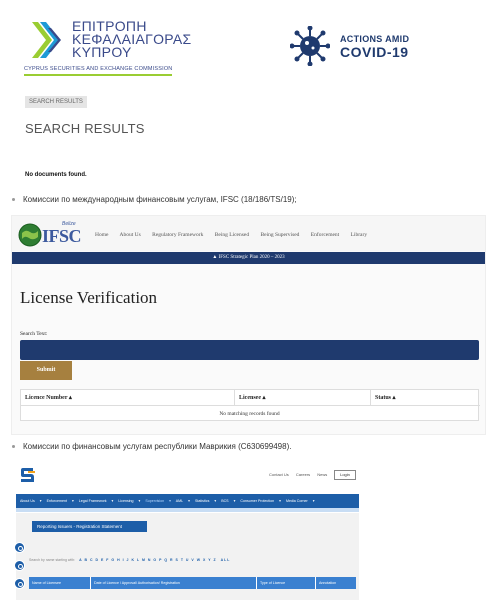 The height and width of the screenshot is (600, 493). I want to click on info-icon, so click(19, 583).